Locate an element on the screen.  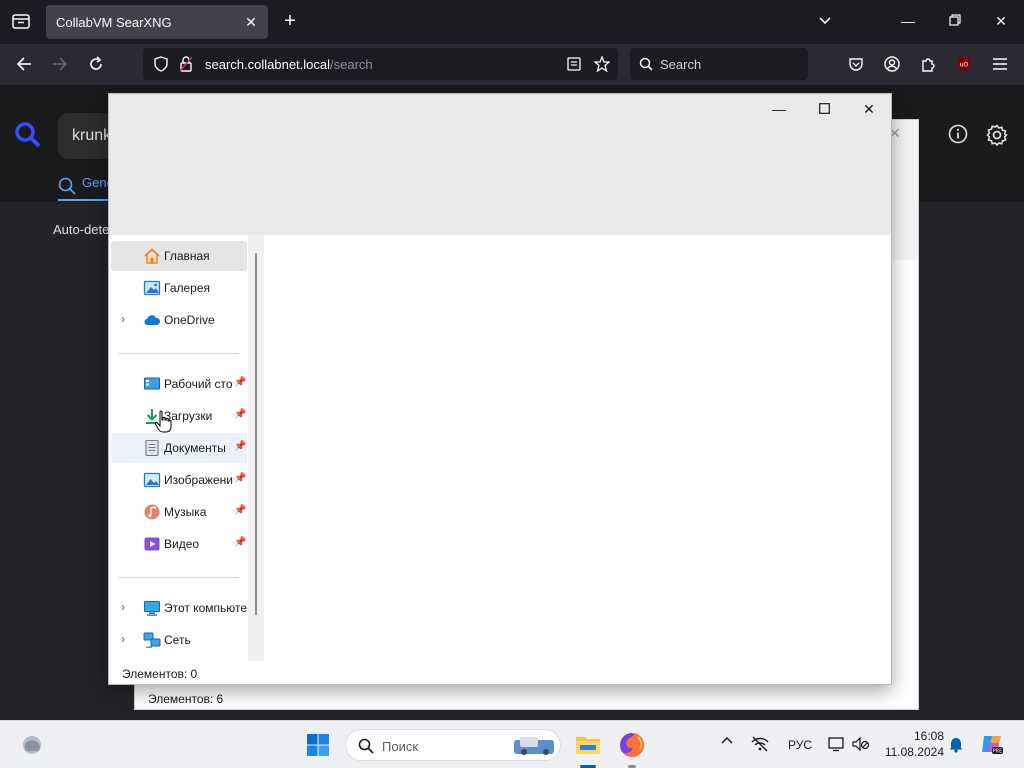
firefox-taskbar-icon is located at coordinates (632, 745).